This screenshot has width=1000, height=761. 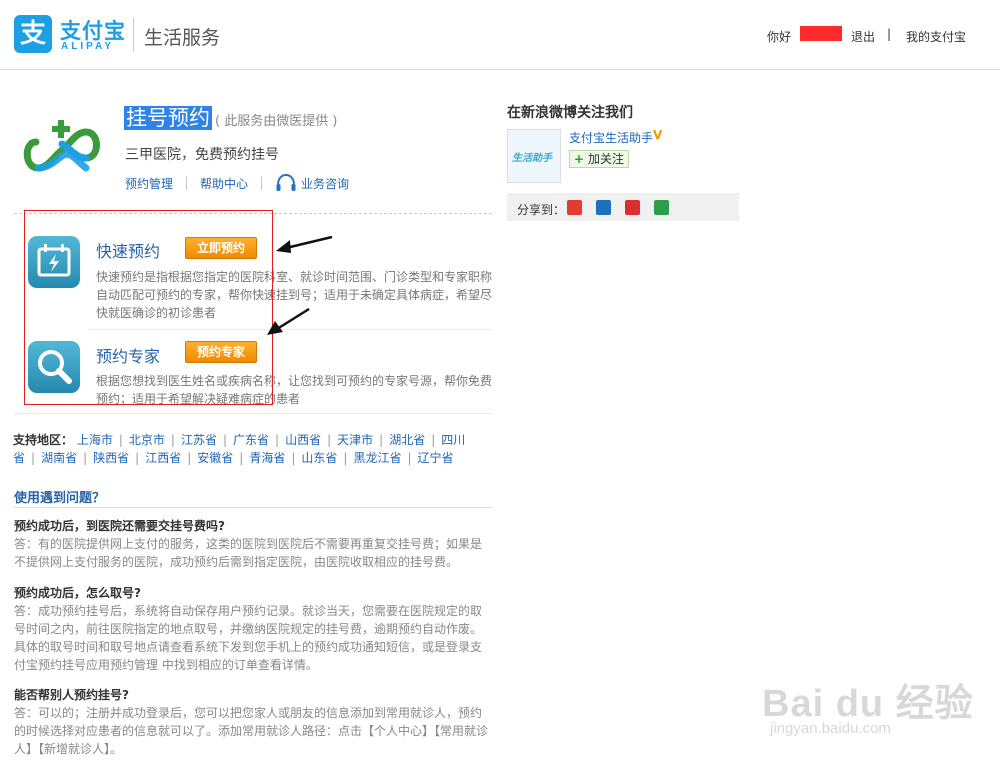 I want to click on renren-share-icon, so click(x=603, y=207).